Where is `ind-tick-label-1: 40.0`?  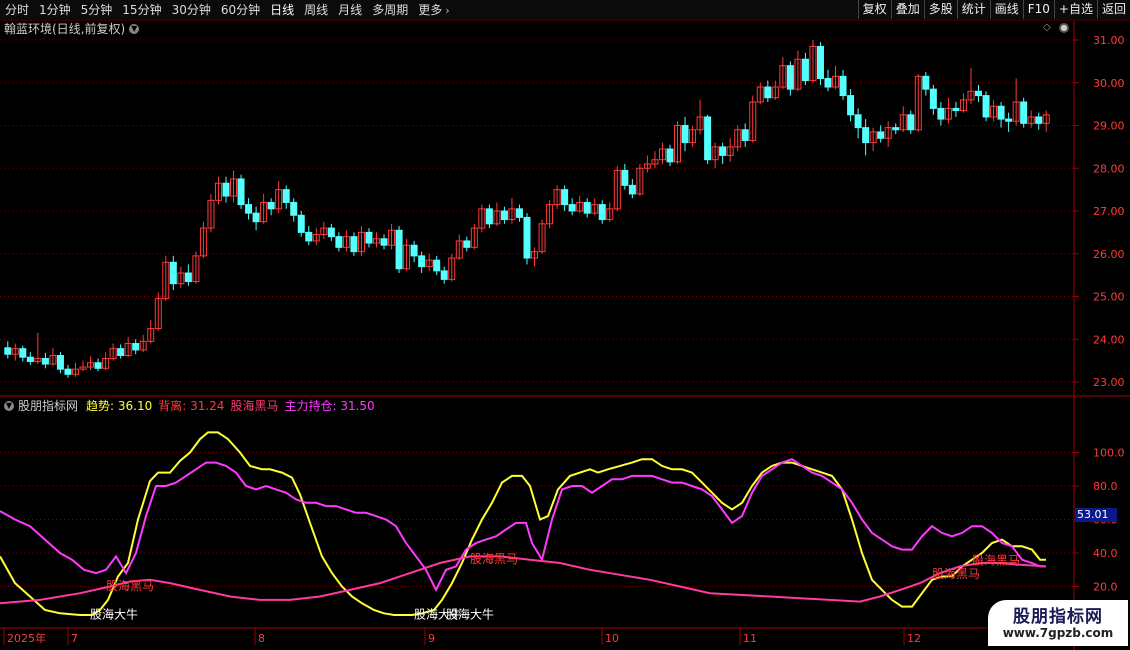 ind-tick-label-1: 40.0 is located at coordinates (1105, 553).